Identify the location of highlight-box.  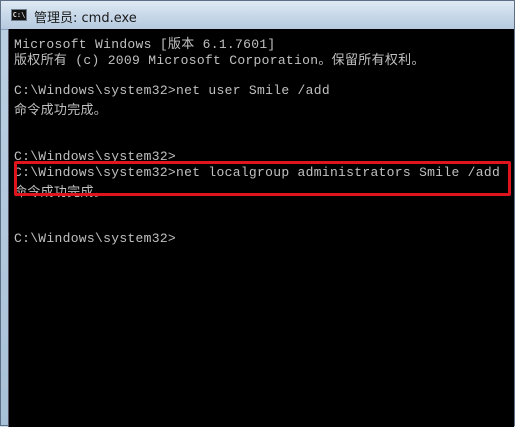
(262, 178).